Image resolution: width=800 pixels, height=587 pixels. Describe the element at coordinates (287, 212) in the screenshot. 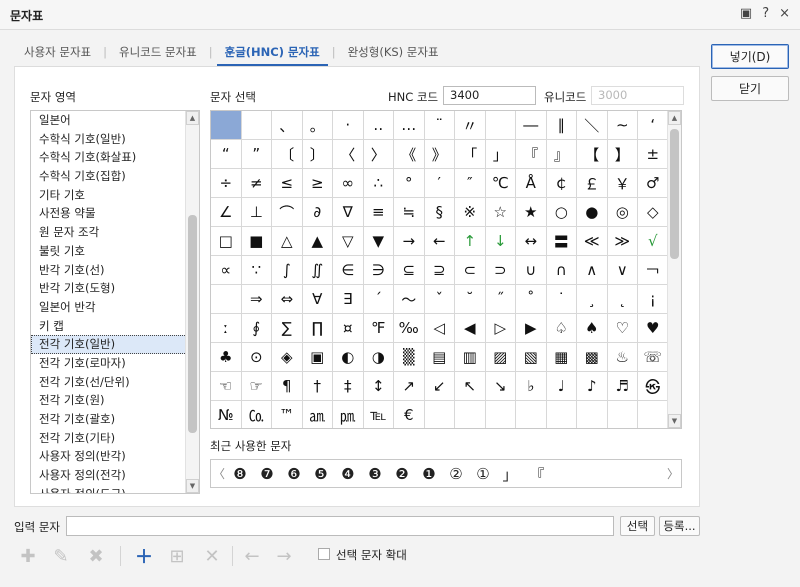

I see `char-cell: ⌒` at that location.